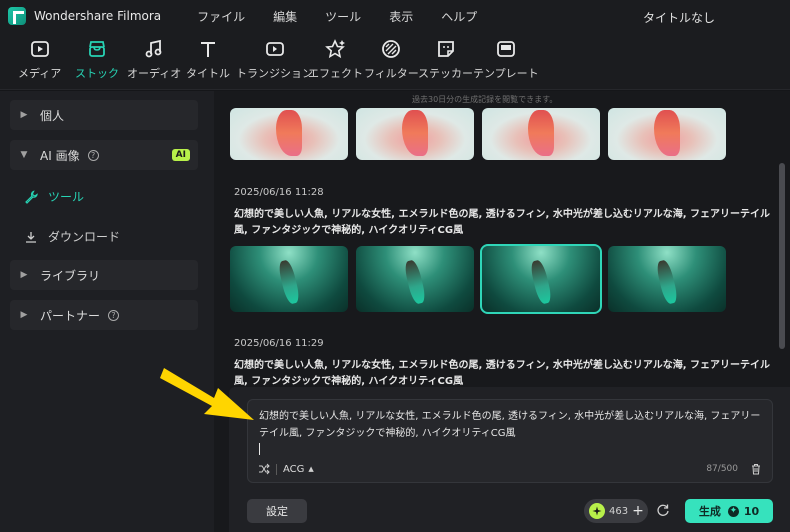 This screenshot has width=790, height=532. Describe the element at coordinates (343, 16) in the screenshot. I see `menu-tools: ツール` at that location.